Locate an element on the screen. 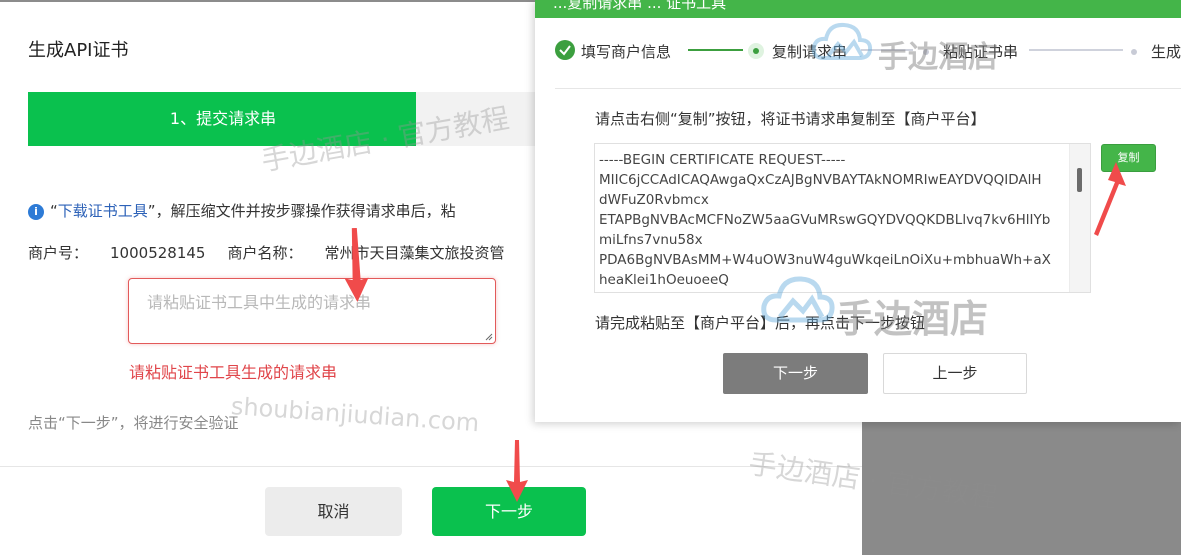 This screenshot has width=1181, height=555. dialog-prev-button: 上一步 is located at coordinates (955, 373).